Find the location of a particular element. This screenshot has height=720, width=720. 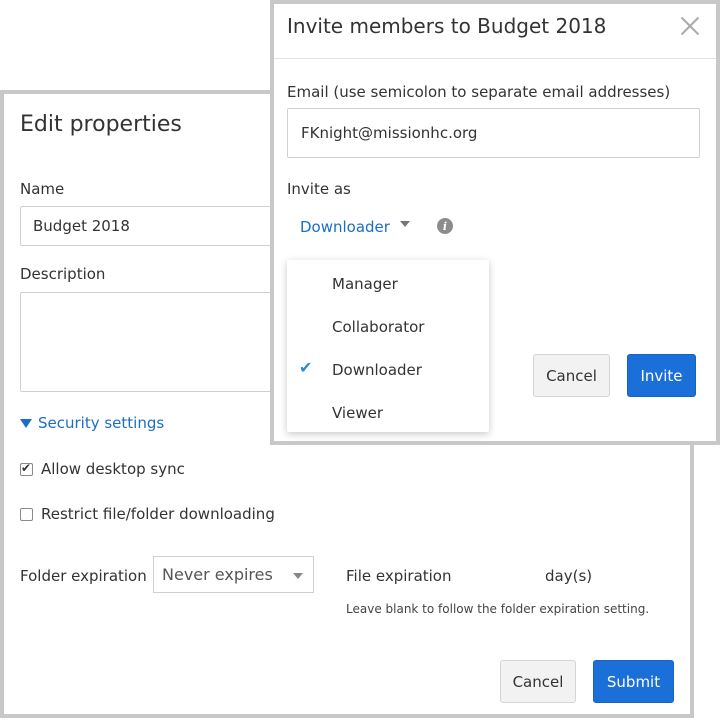

role-option-collaborator: Collaborator is located at coordinates (388, 326).